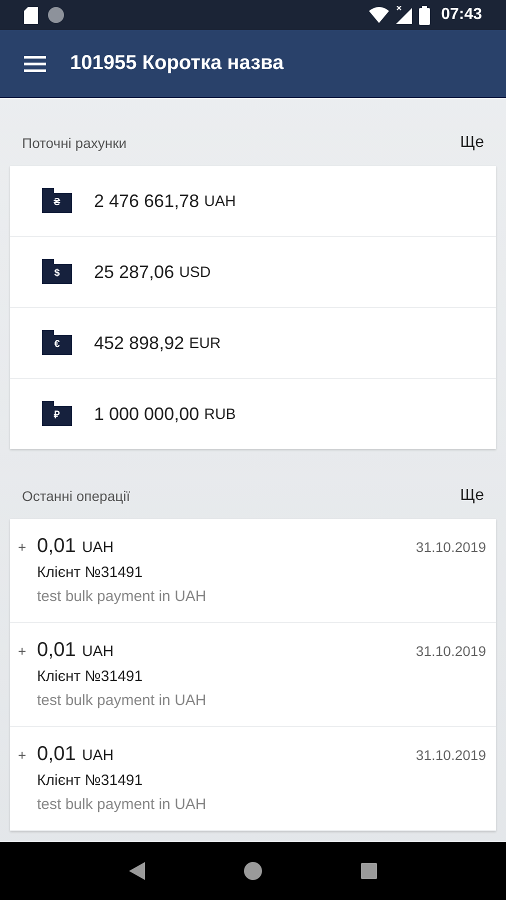 This screenshot has height=900, width=506. Describe the element at coordinates (35, 64) in the screenshot. I see `menu-icon` at that location.